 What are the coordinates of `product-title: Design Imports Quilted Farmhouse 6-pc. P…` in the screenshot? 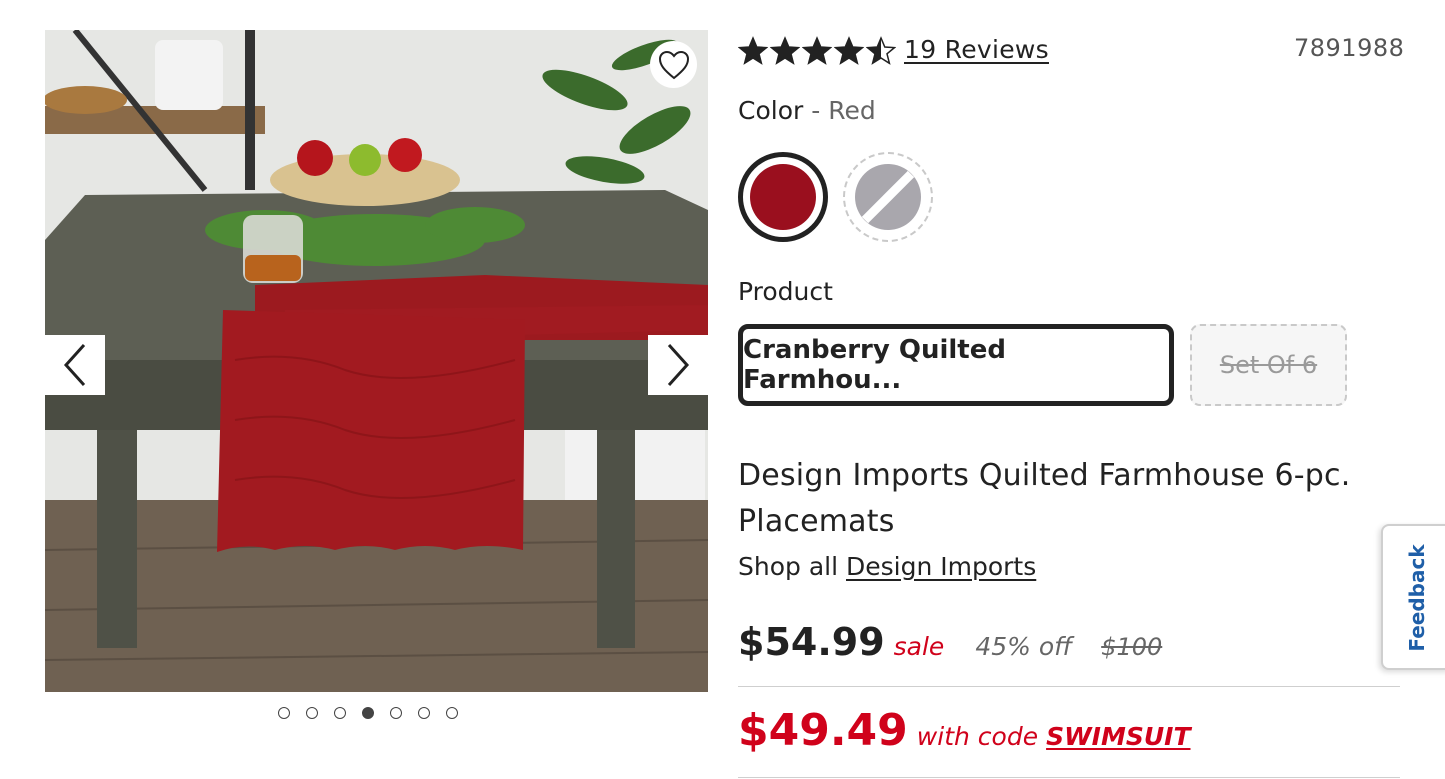 It's located at (1044, 498).